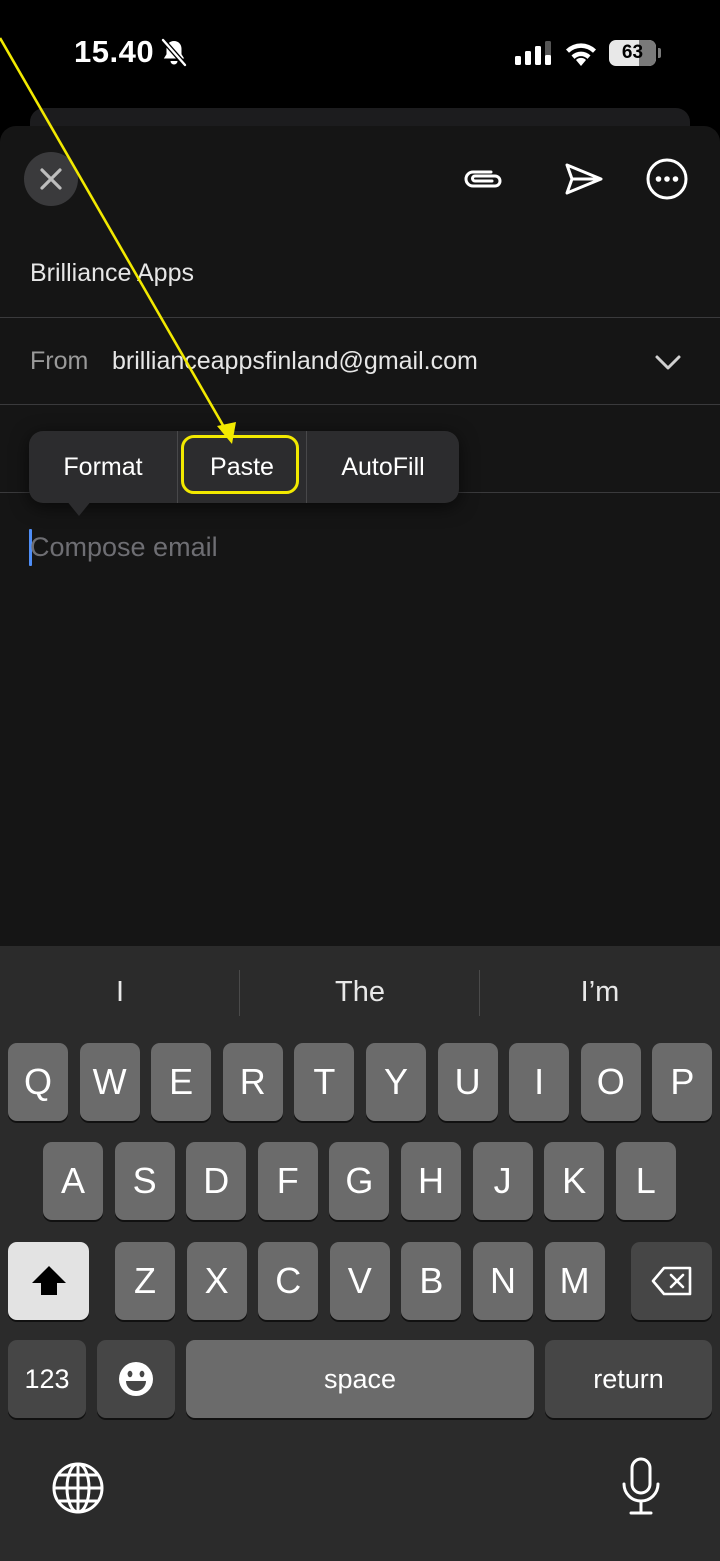 The image size is (720, 1561). I want to click on menu-pointer, so click(79, 508).